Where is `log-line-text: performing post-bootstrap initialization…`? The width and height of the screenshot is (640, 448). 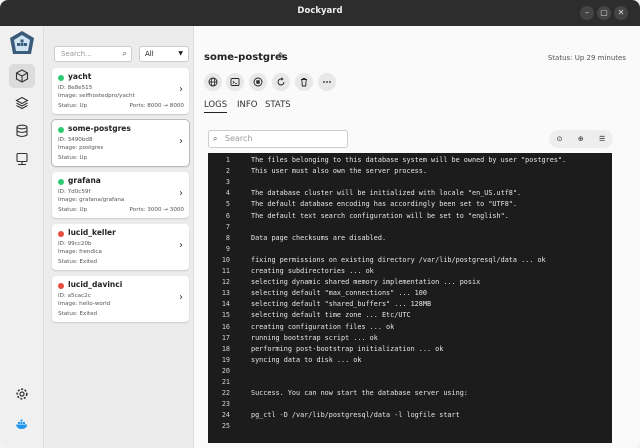
log-line-text: performing post-bootstrap initialization… is located at coordinates (347, 348).